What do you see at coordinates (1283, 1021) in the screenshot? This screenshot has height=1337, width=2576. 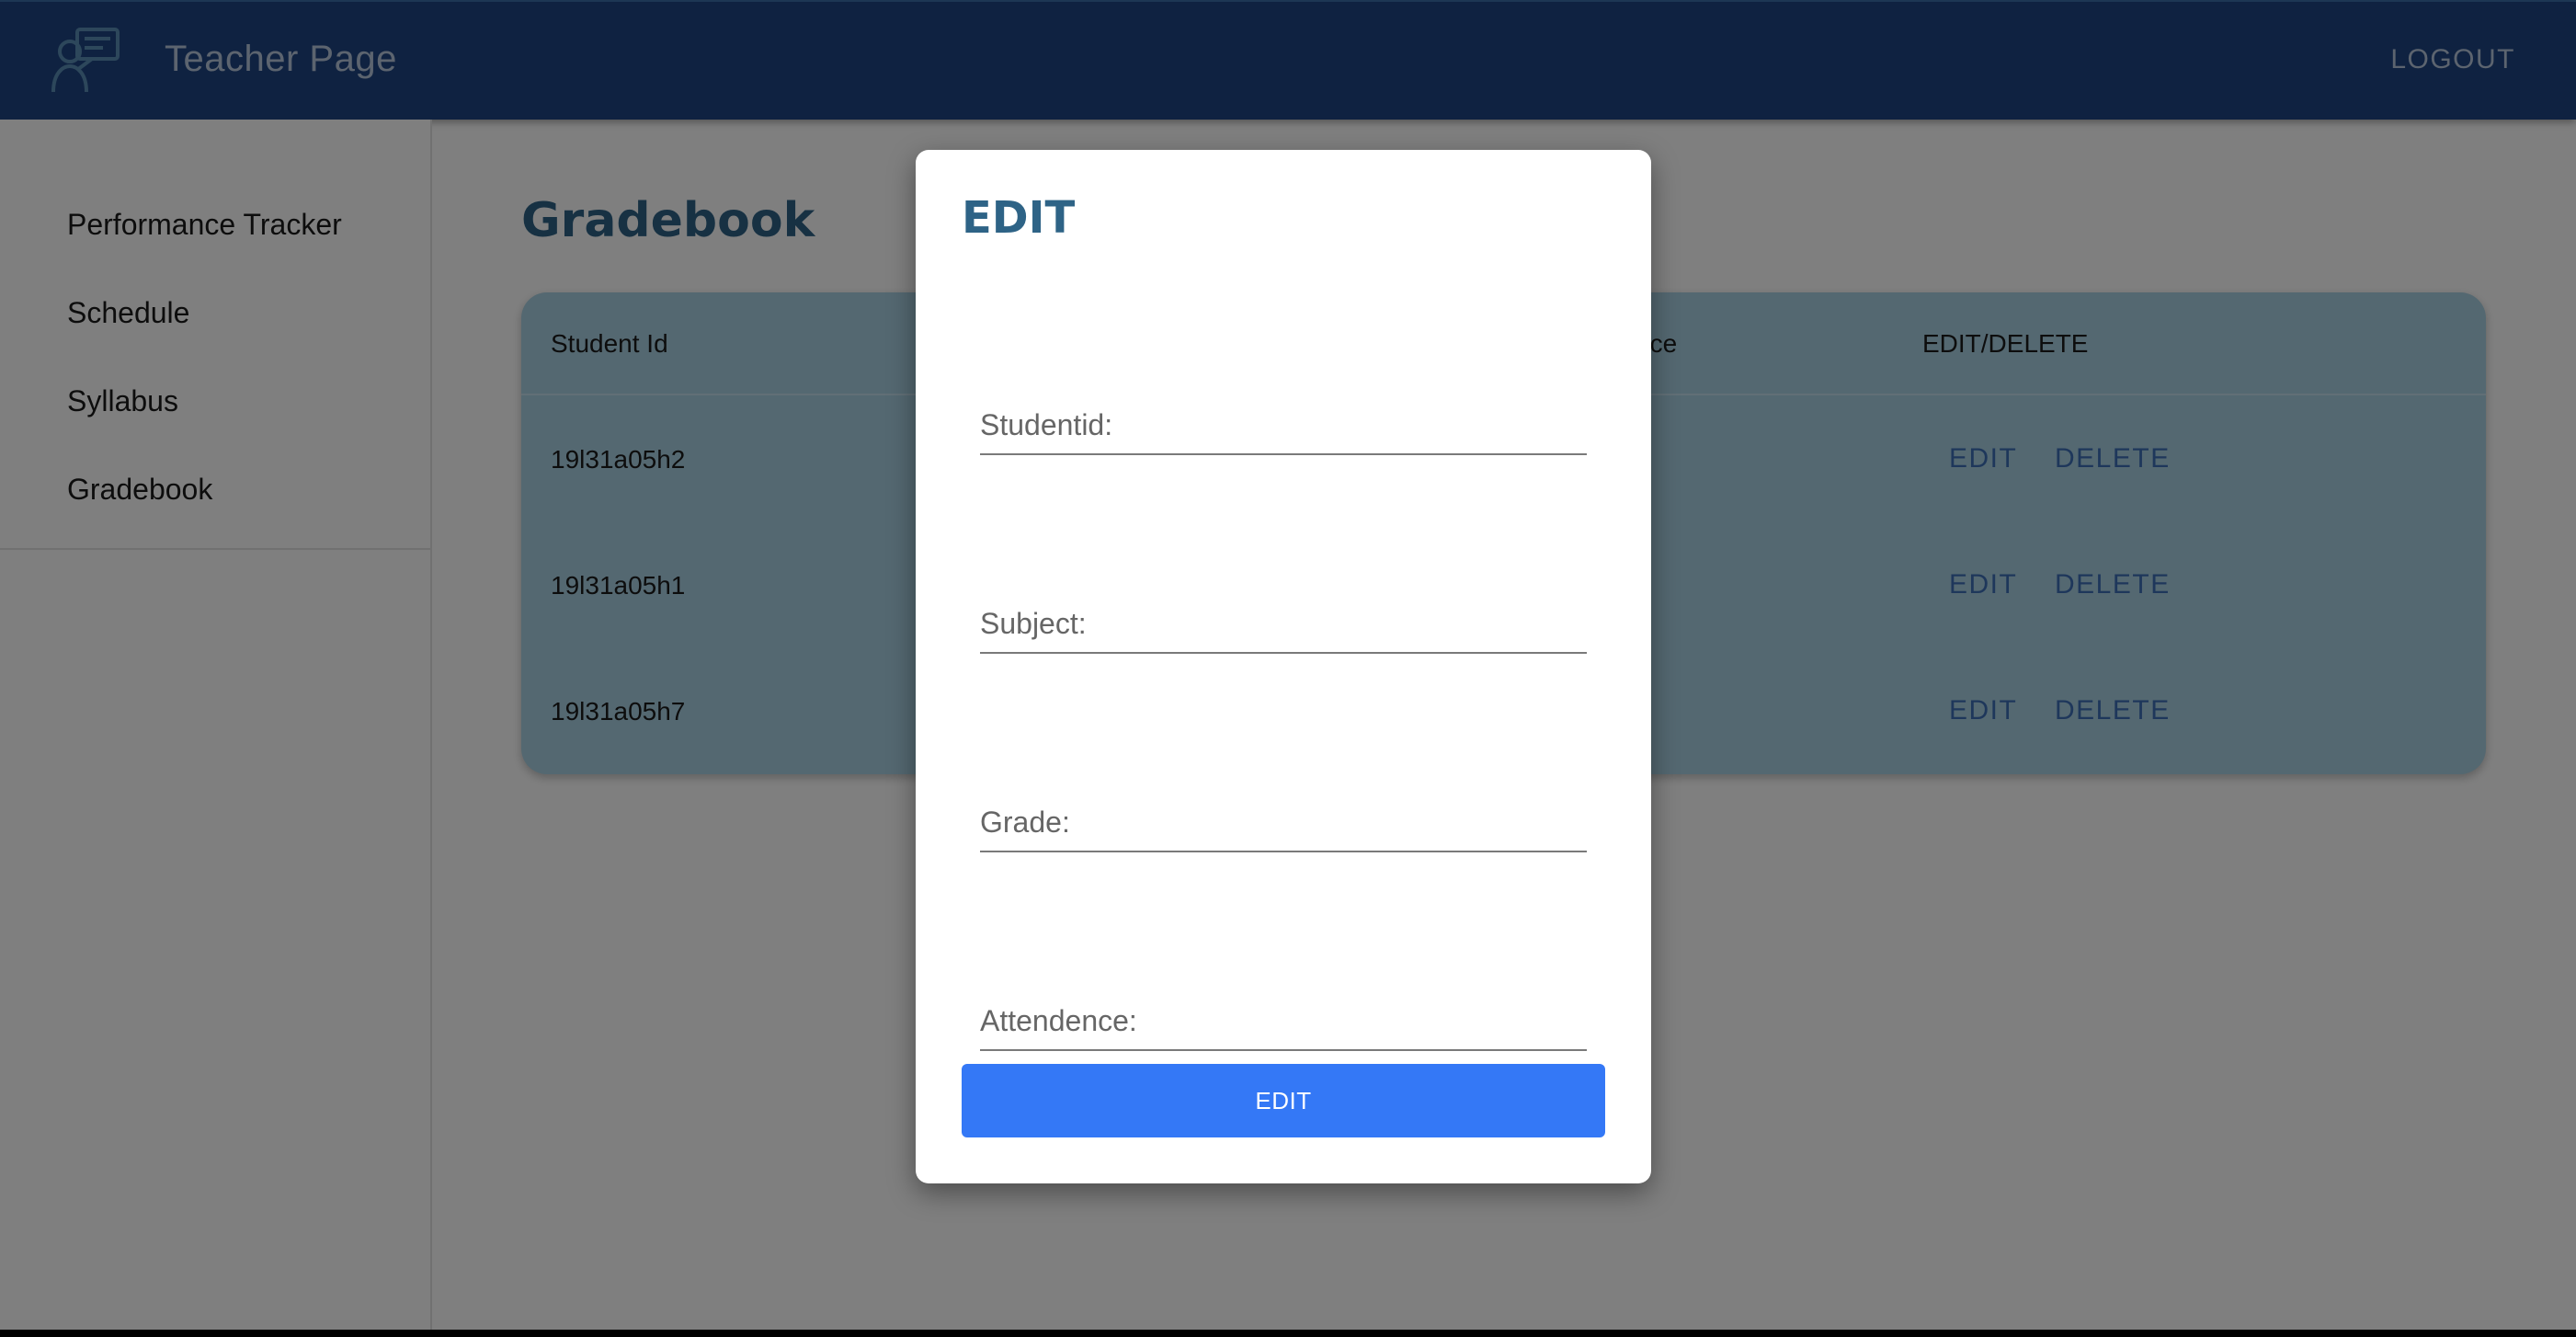 I see `attendence-input` at bounding box center [1283, 1021].